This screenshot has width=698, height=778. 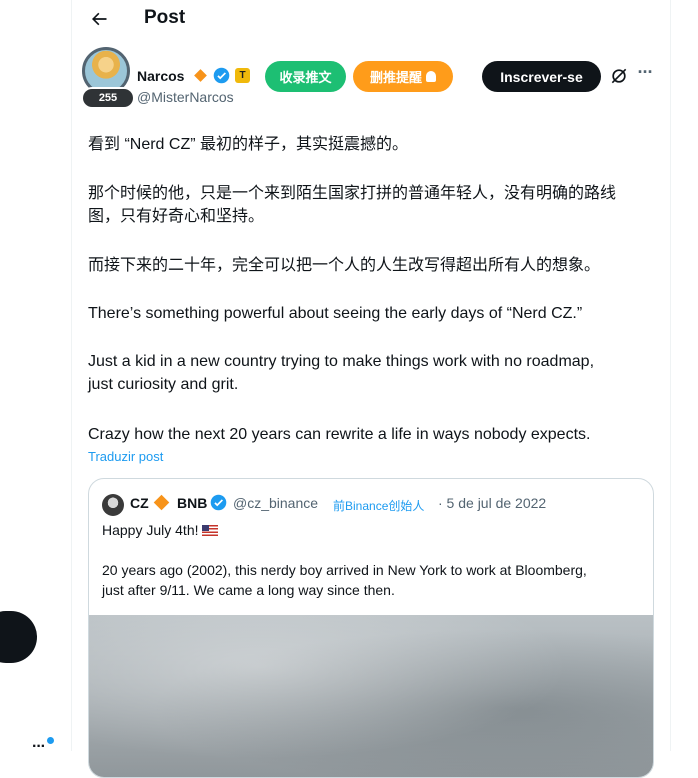 I want to click on quoted-author-name: CZ, so click(x=139, y=503).